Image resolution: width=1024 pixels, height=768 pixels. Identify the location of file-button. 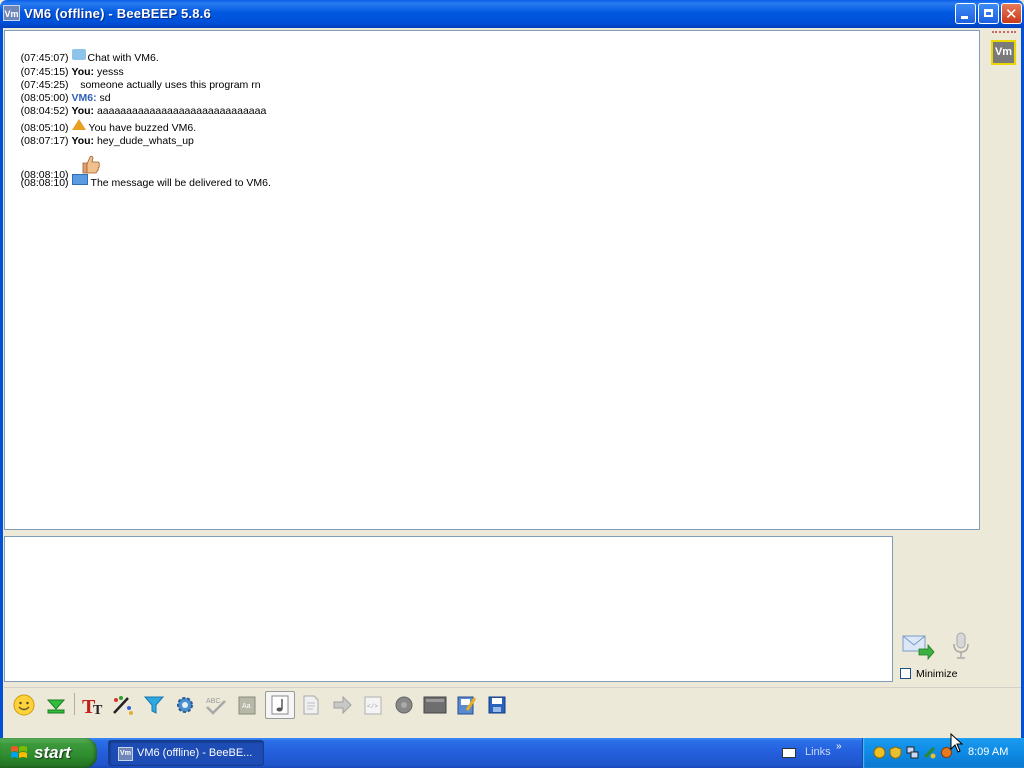
(311, 705).